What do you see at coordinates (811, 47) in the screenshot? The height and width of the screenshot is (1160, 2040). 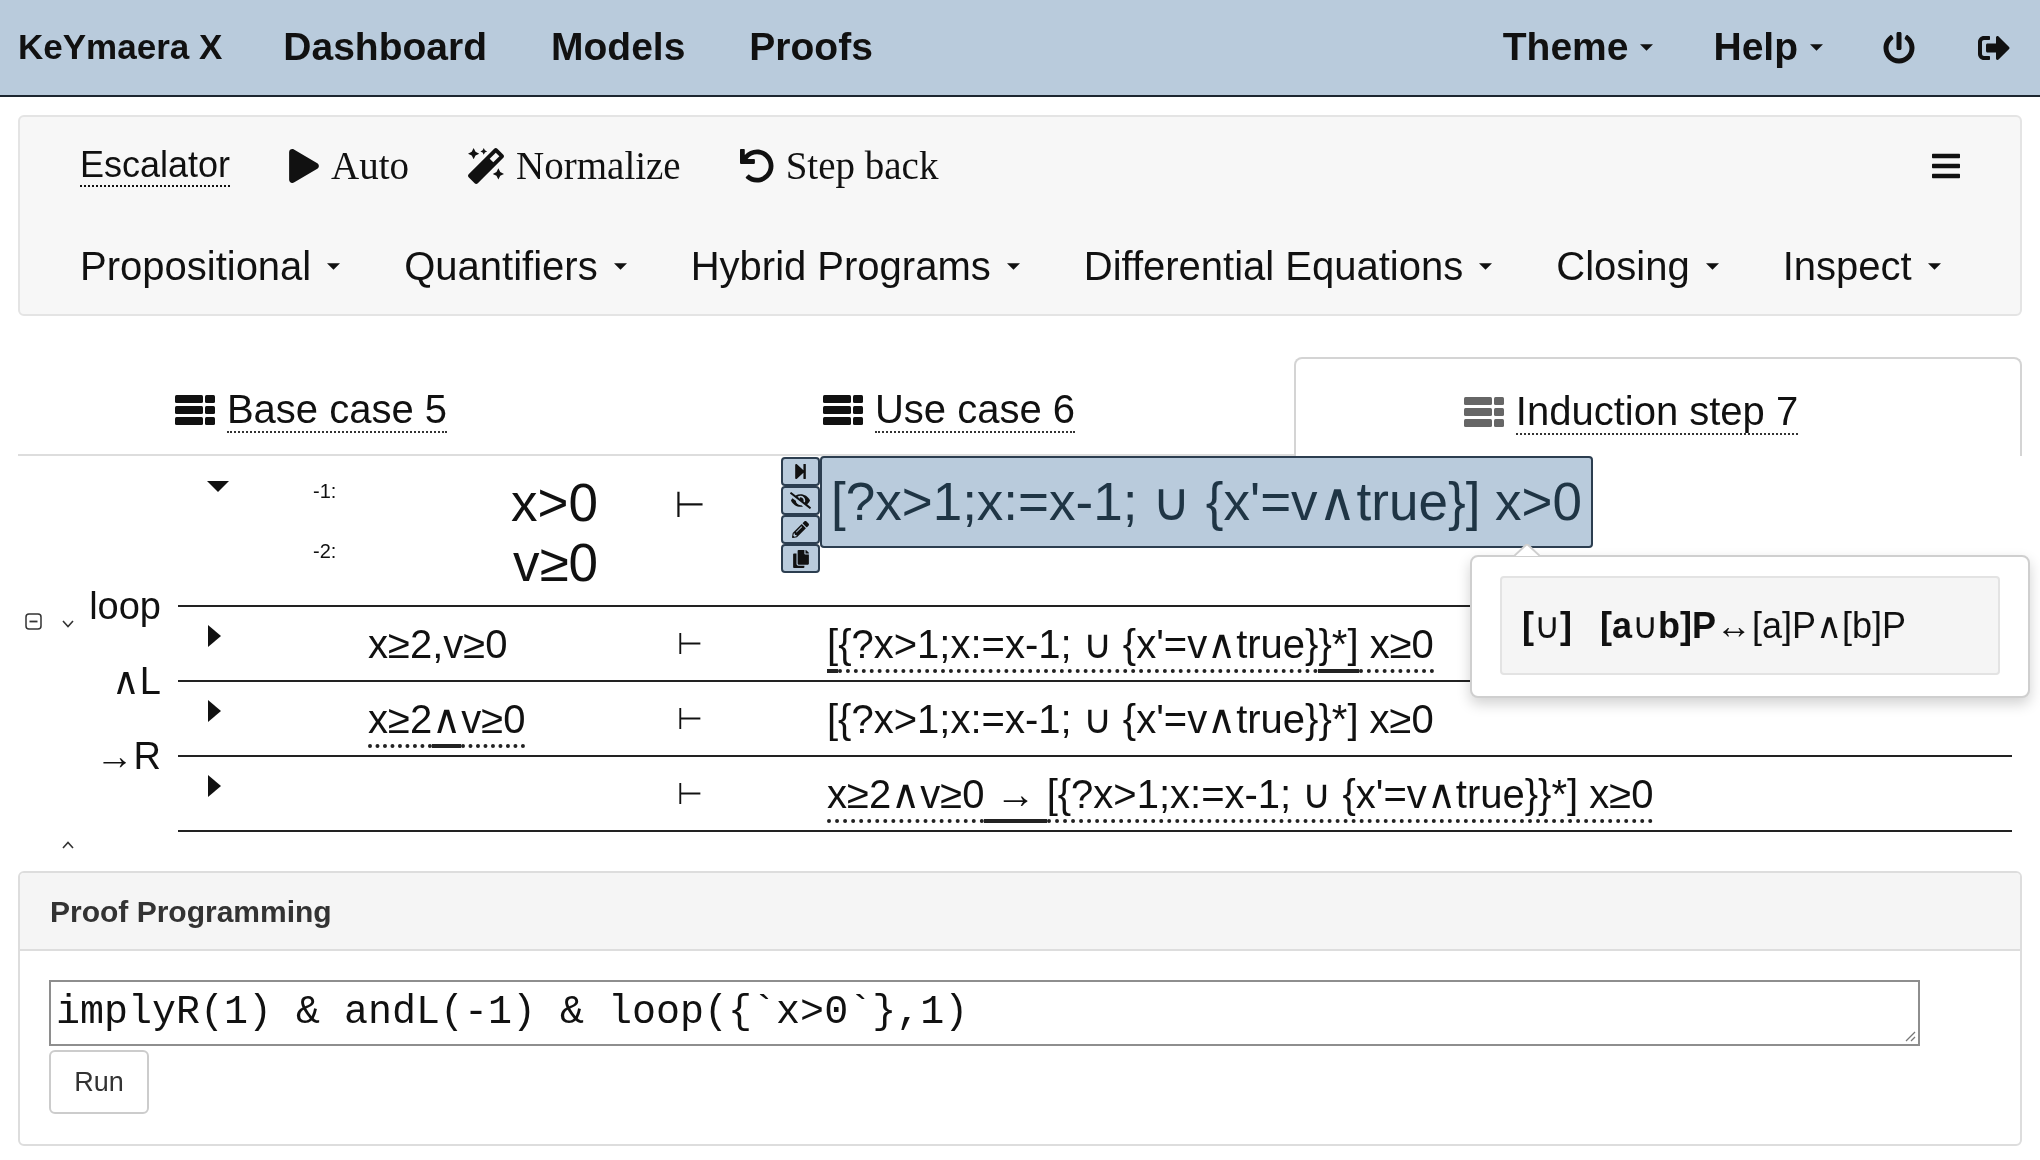 I see `nav-link: Proofs` at bounding box center [811, 47].